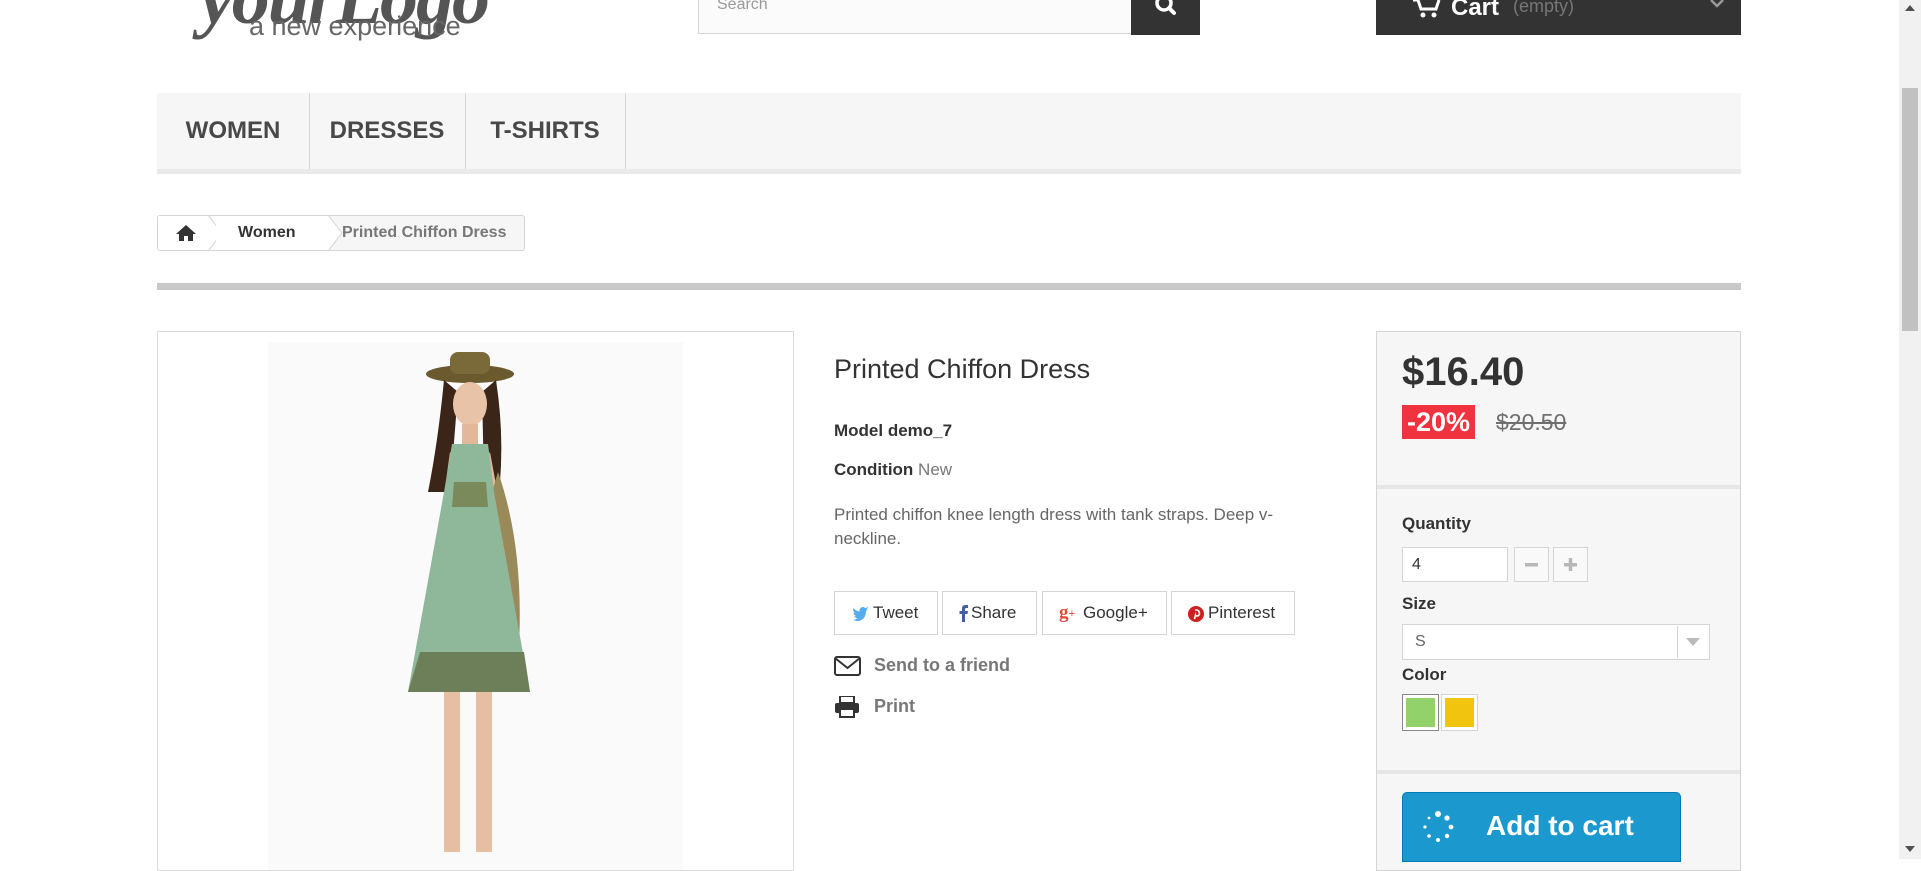 This screenshot has width=1921, height=871. I want to click on color-swatch-yellow, so click(1459, 712).